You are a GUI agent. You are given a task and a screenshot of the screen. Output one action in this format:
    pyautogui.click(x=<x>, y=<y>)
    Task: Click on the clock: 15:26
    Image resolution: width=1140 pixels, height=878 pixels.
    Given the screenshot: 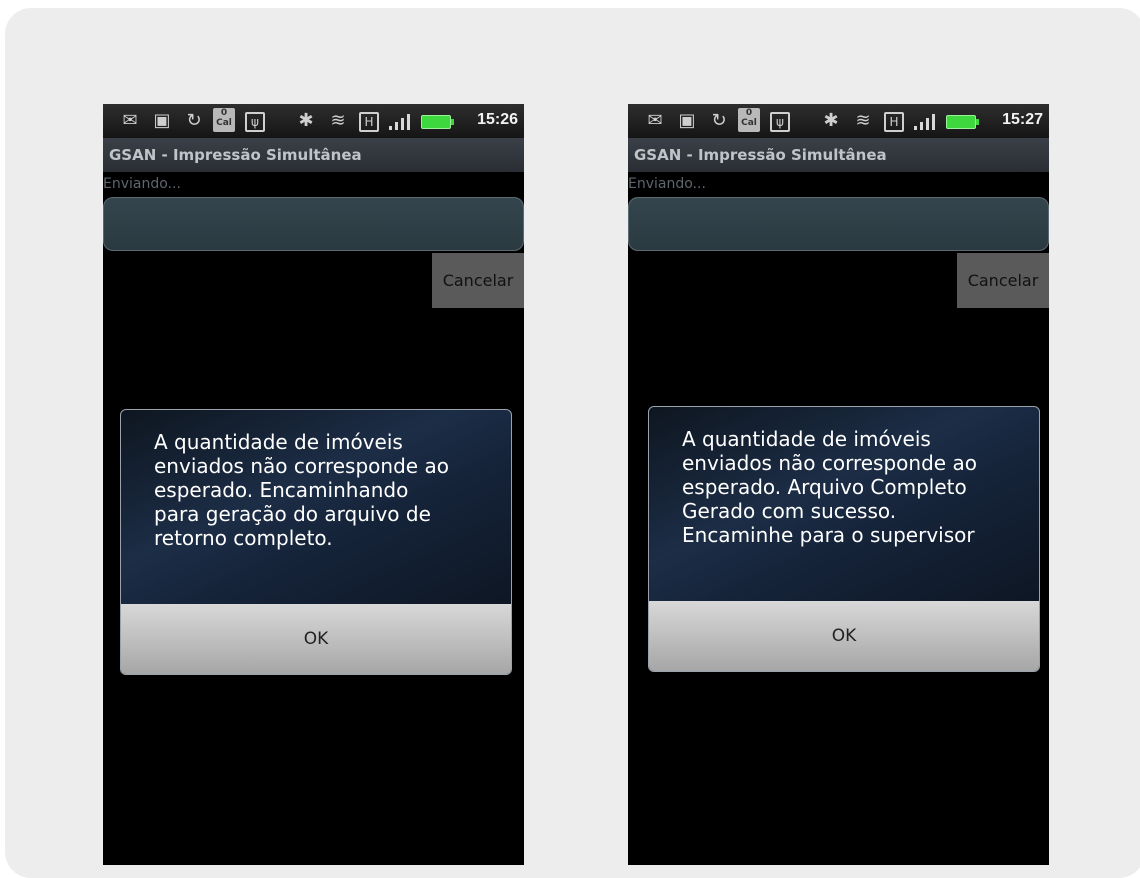 What is the action you would take?
    pyautogui.click(x=497, y=119)
    